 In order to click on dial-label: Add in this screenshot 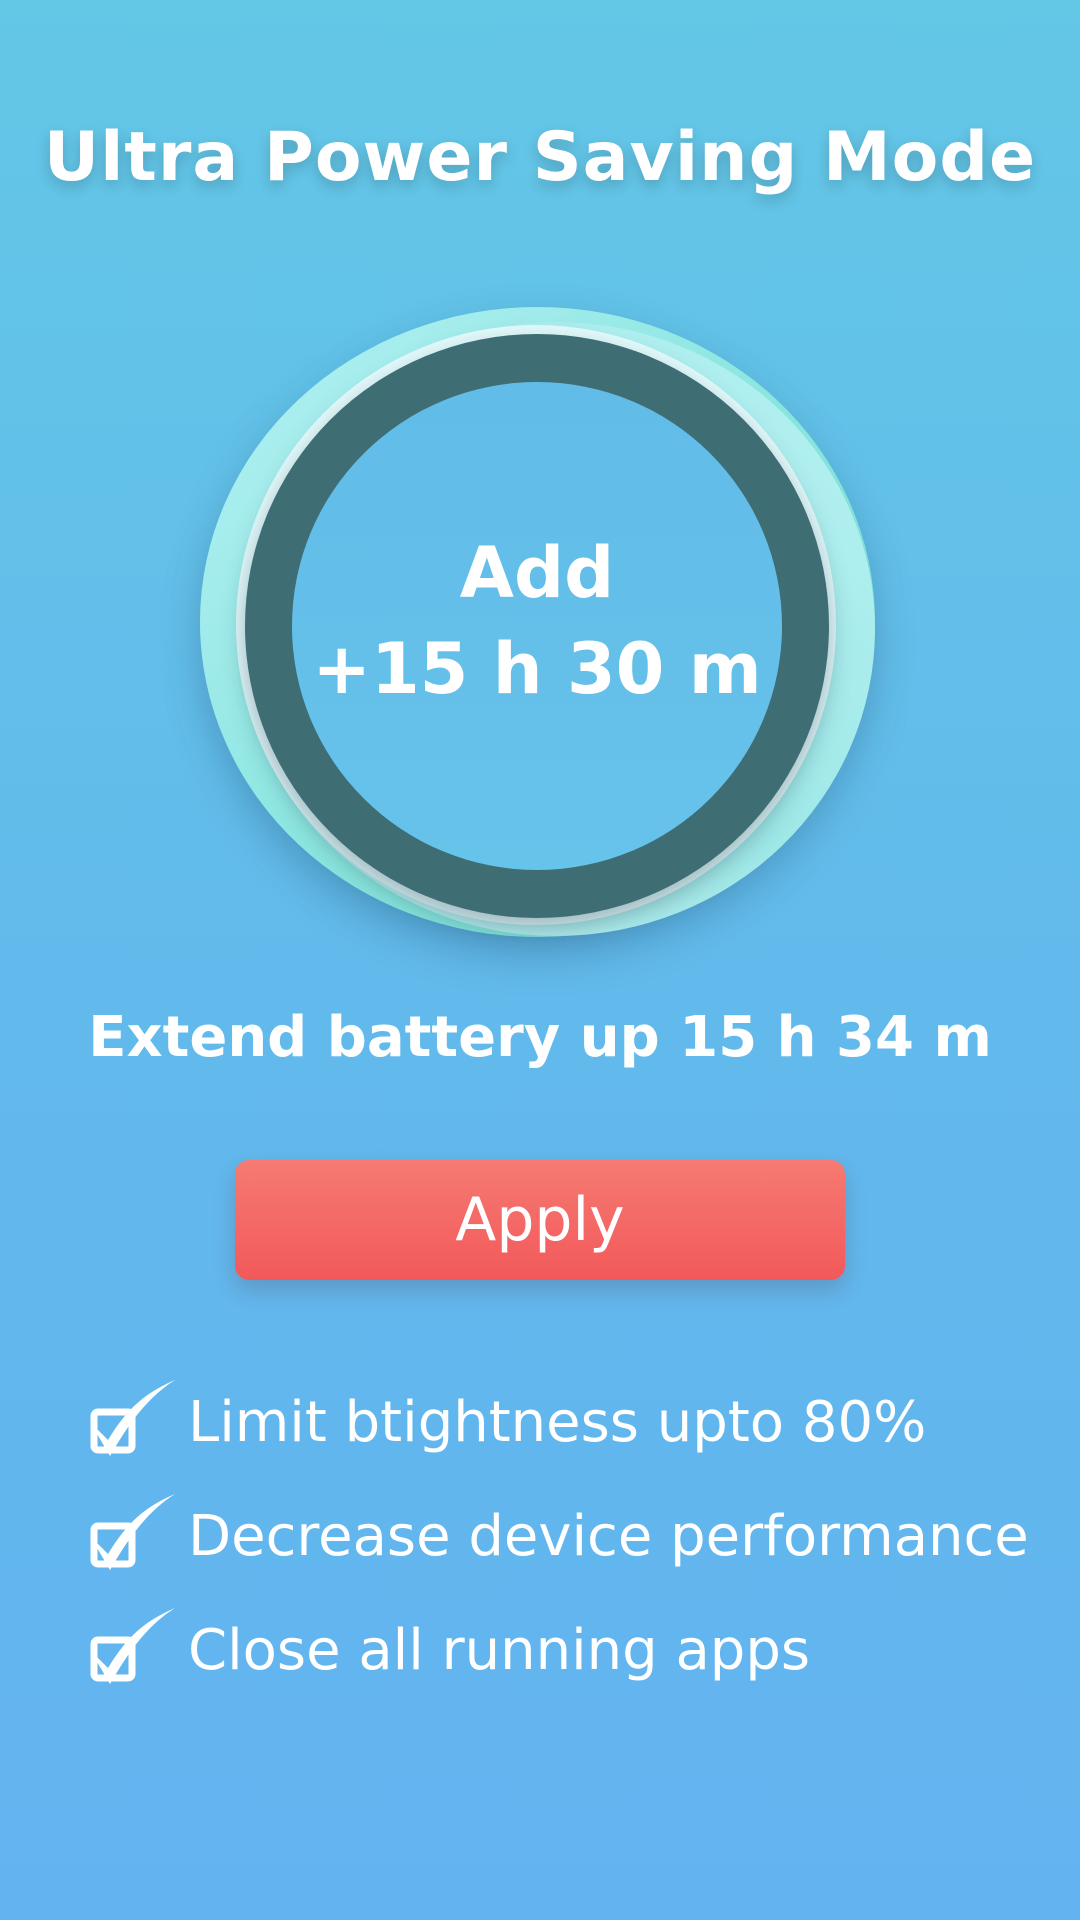, I will do `click(537, 573)`.